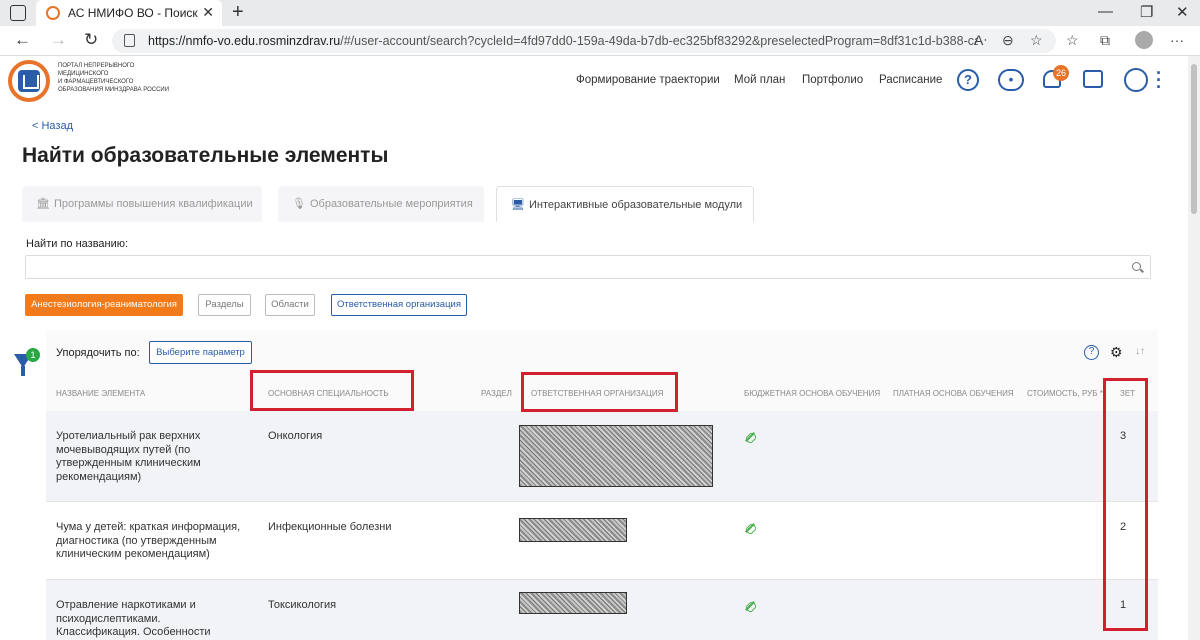 Image resolution: width=1200 pixels, height=640 pixels. I want to click on browser-menu-icon: ···, so click(1177, 40).